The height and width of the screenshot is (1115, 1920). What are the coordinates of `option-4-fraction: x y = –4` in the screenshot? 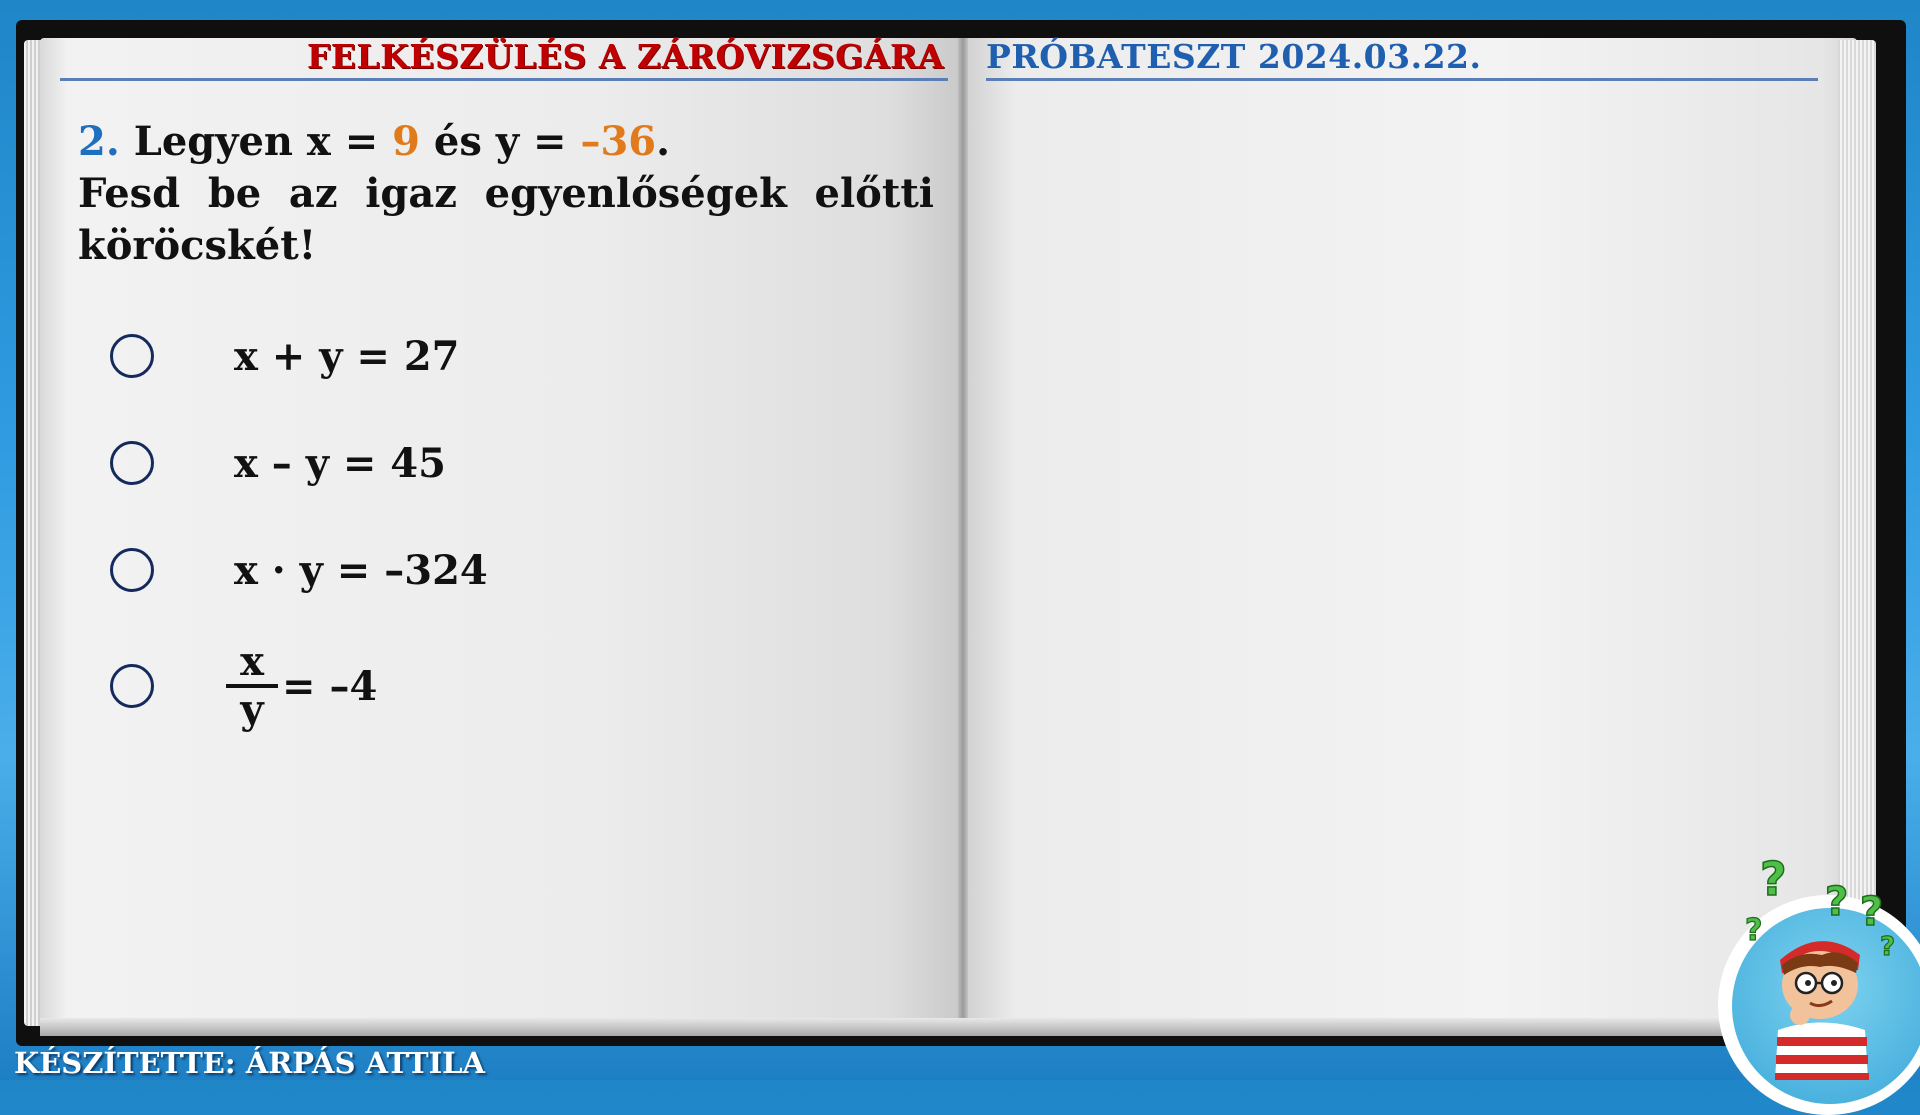 It's located at (301, 686).